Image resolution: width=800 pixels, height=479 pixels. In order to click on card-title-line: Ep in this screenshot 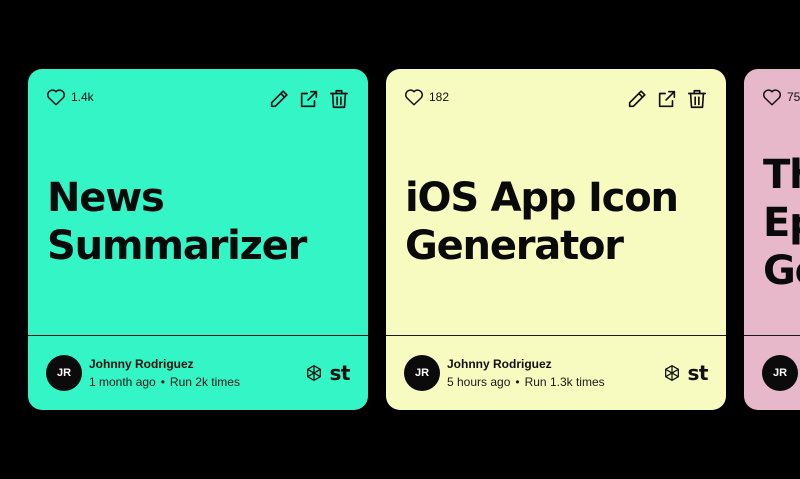, I will do `click(781, 223)`.